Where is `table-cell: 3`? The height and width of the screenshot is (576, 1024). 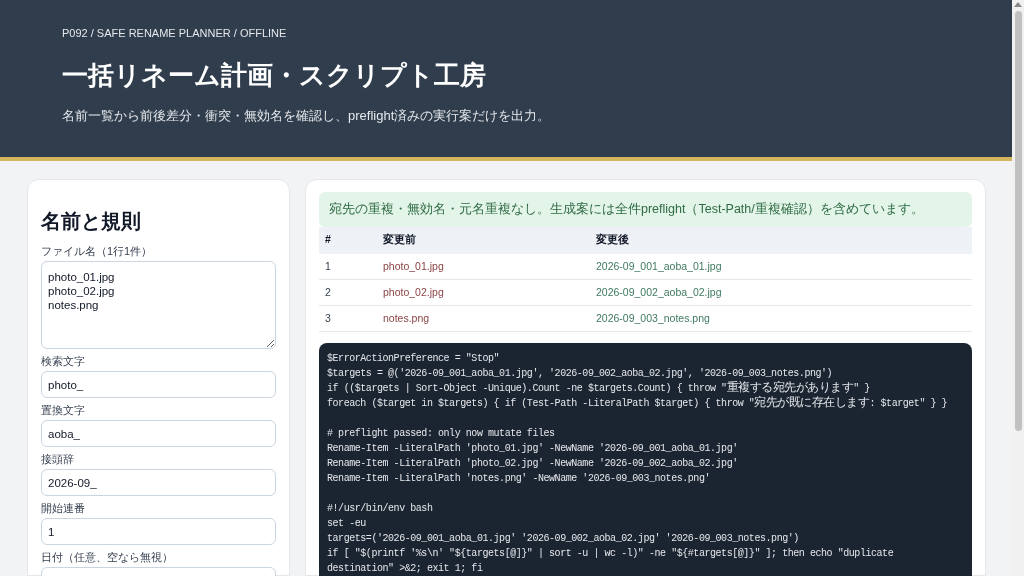 table-cell: 3 is located at coordinates (348, 318).